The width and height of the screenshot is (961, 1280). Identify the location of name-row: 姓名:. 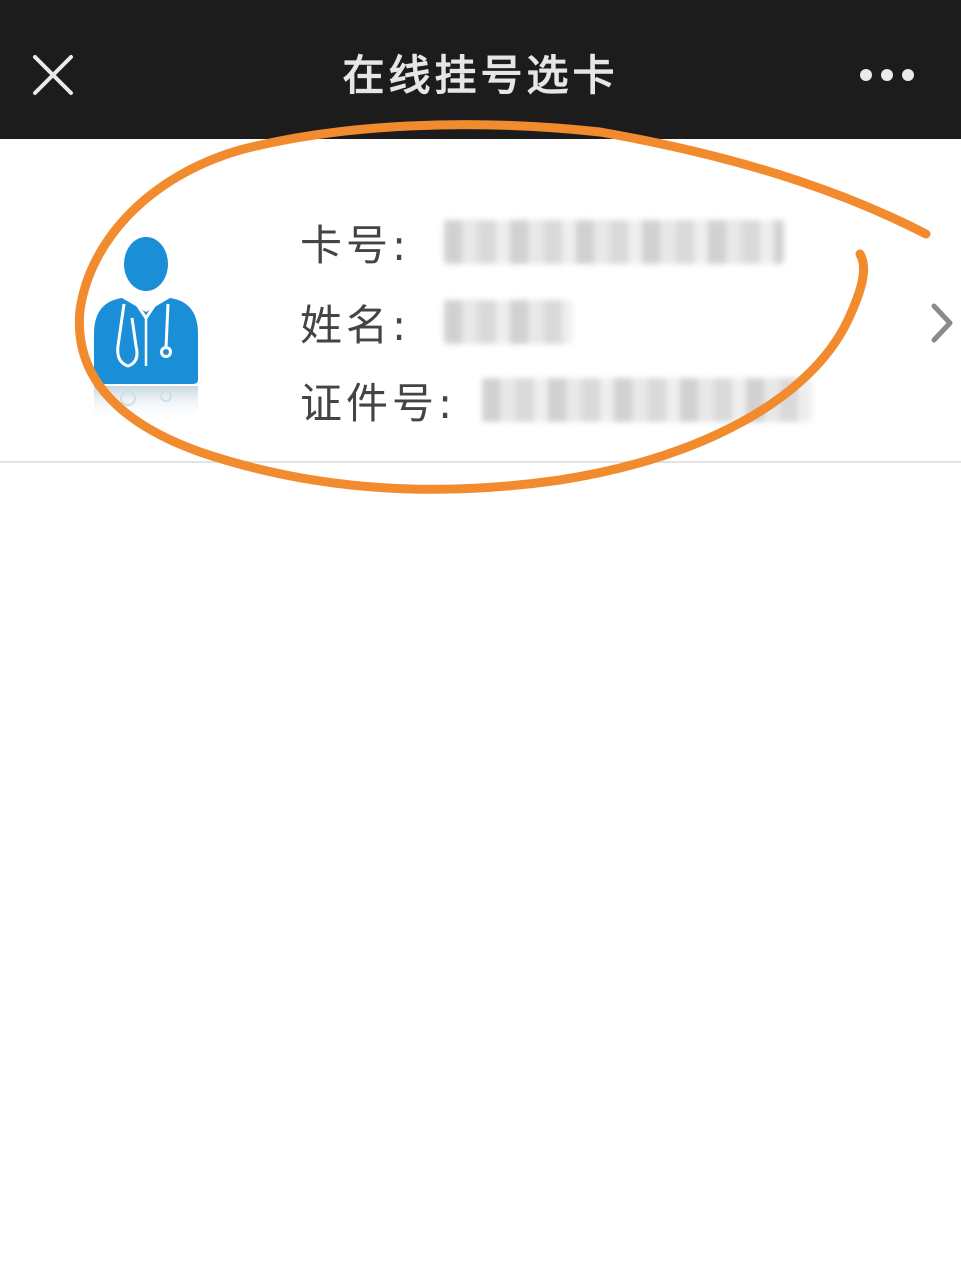
(436, 322).